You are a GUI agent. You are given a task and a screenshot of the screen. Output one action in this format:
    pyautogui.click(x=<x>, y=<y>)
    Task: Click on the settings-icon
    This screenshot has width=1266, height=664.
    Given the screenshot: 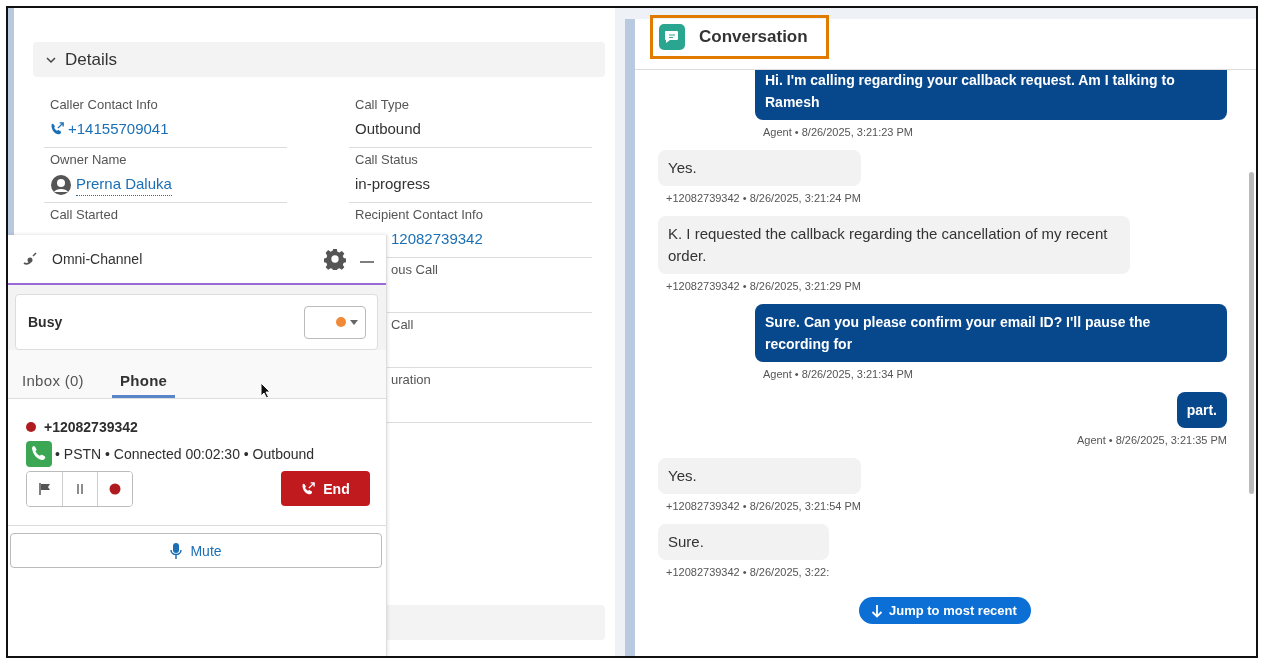 What is the action you would take?
    pyautogui.click(x=335, y=259)
    